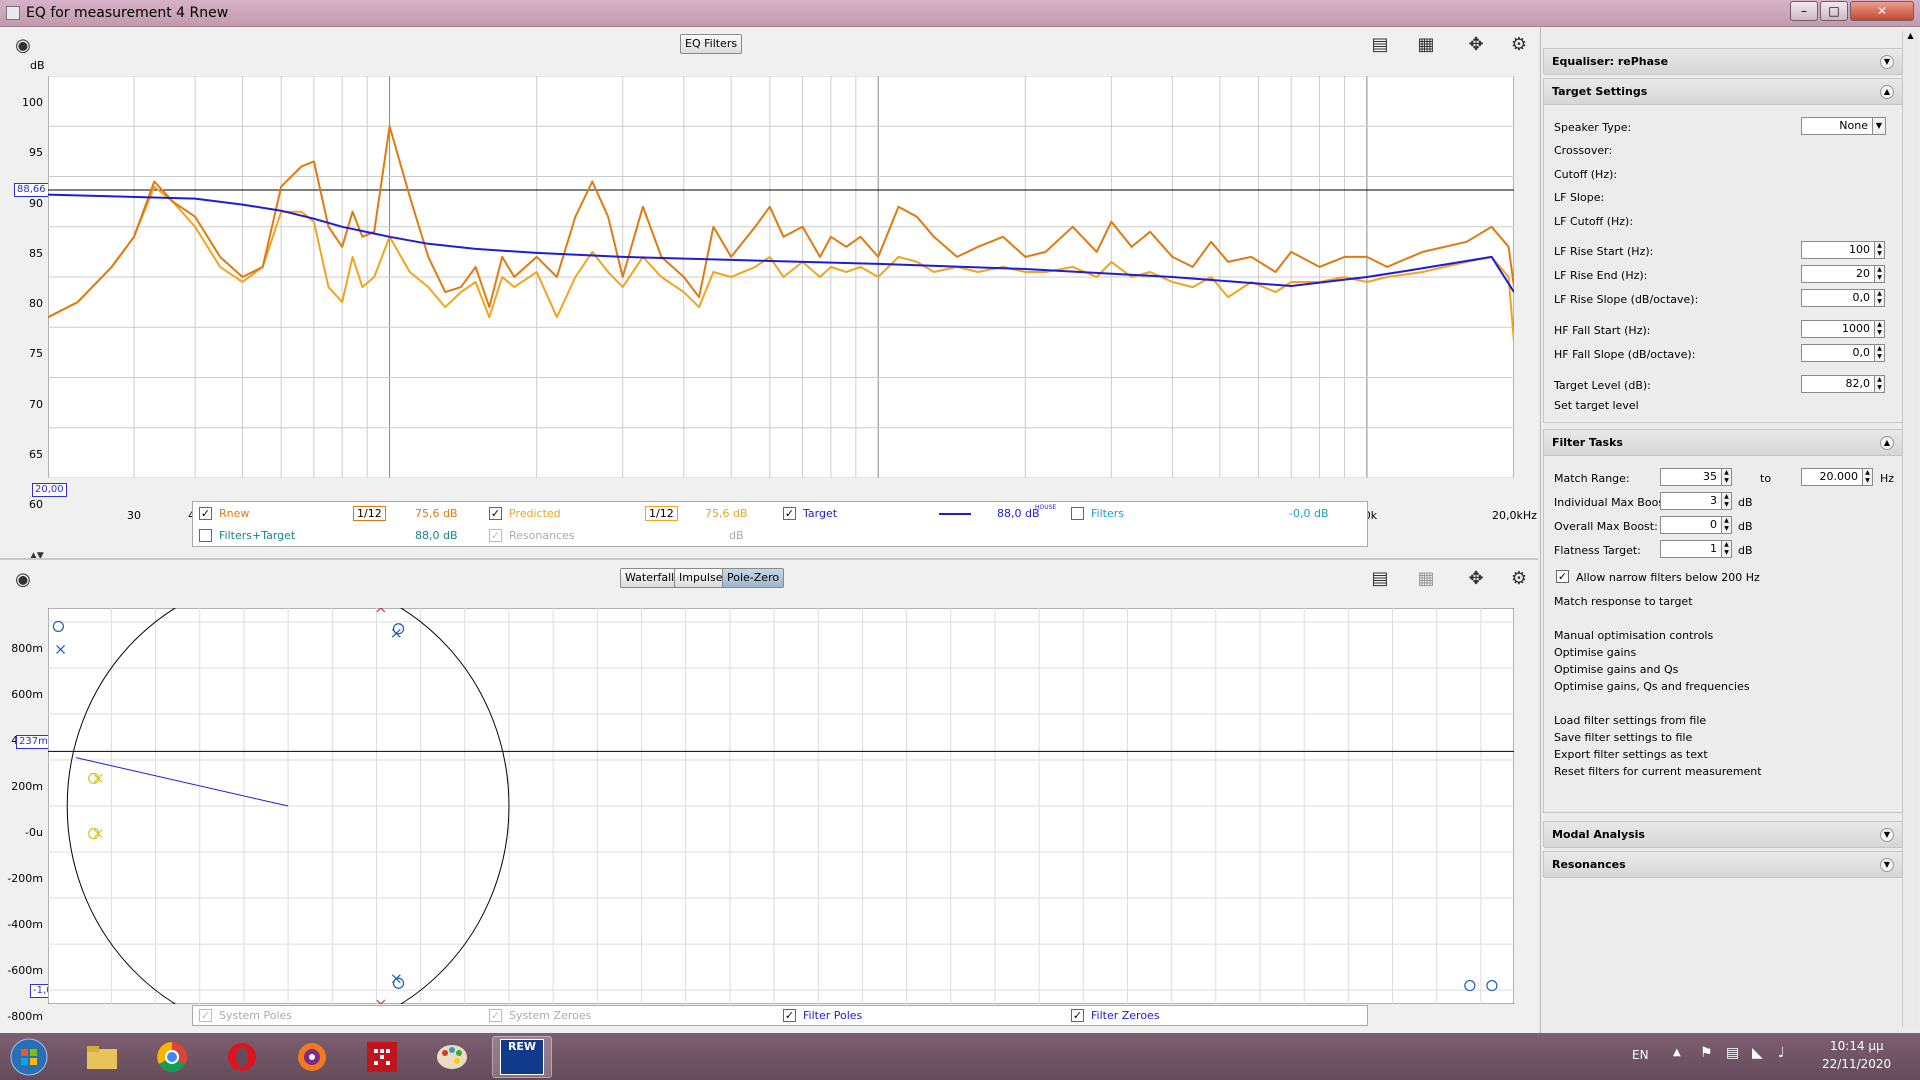 The image size is (1920, 1080). What do you see at coordinates (522, 1057) in the screenshot?
I see `rew-taskbar-icon: REW` at bounding box center [522, 1057].